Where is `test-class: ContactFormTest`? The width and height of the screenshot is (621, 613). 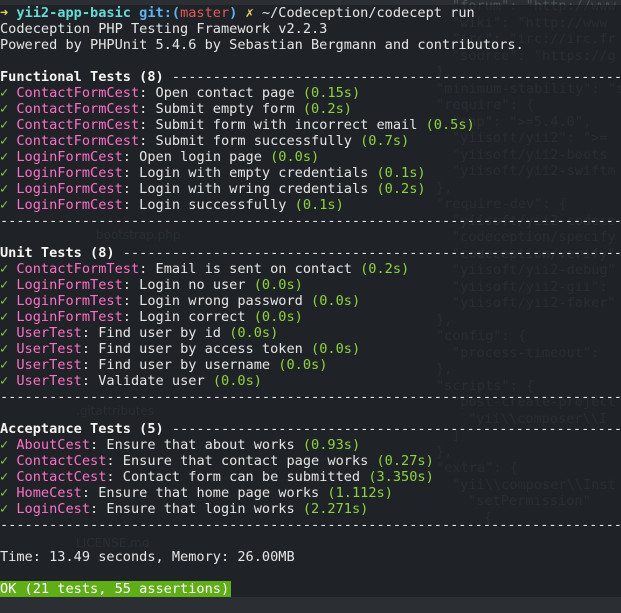
test-class: ContactFormTest is located at coordinates (78, 269).